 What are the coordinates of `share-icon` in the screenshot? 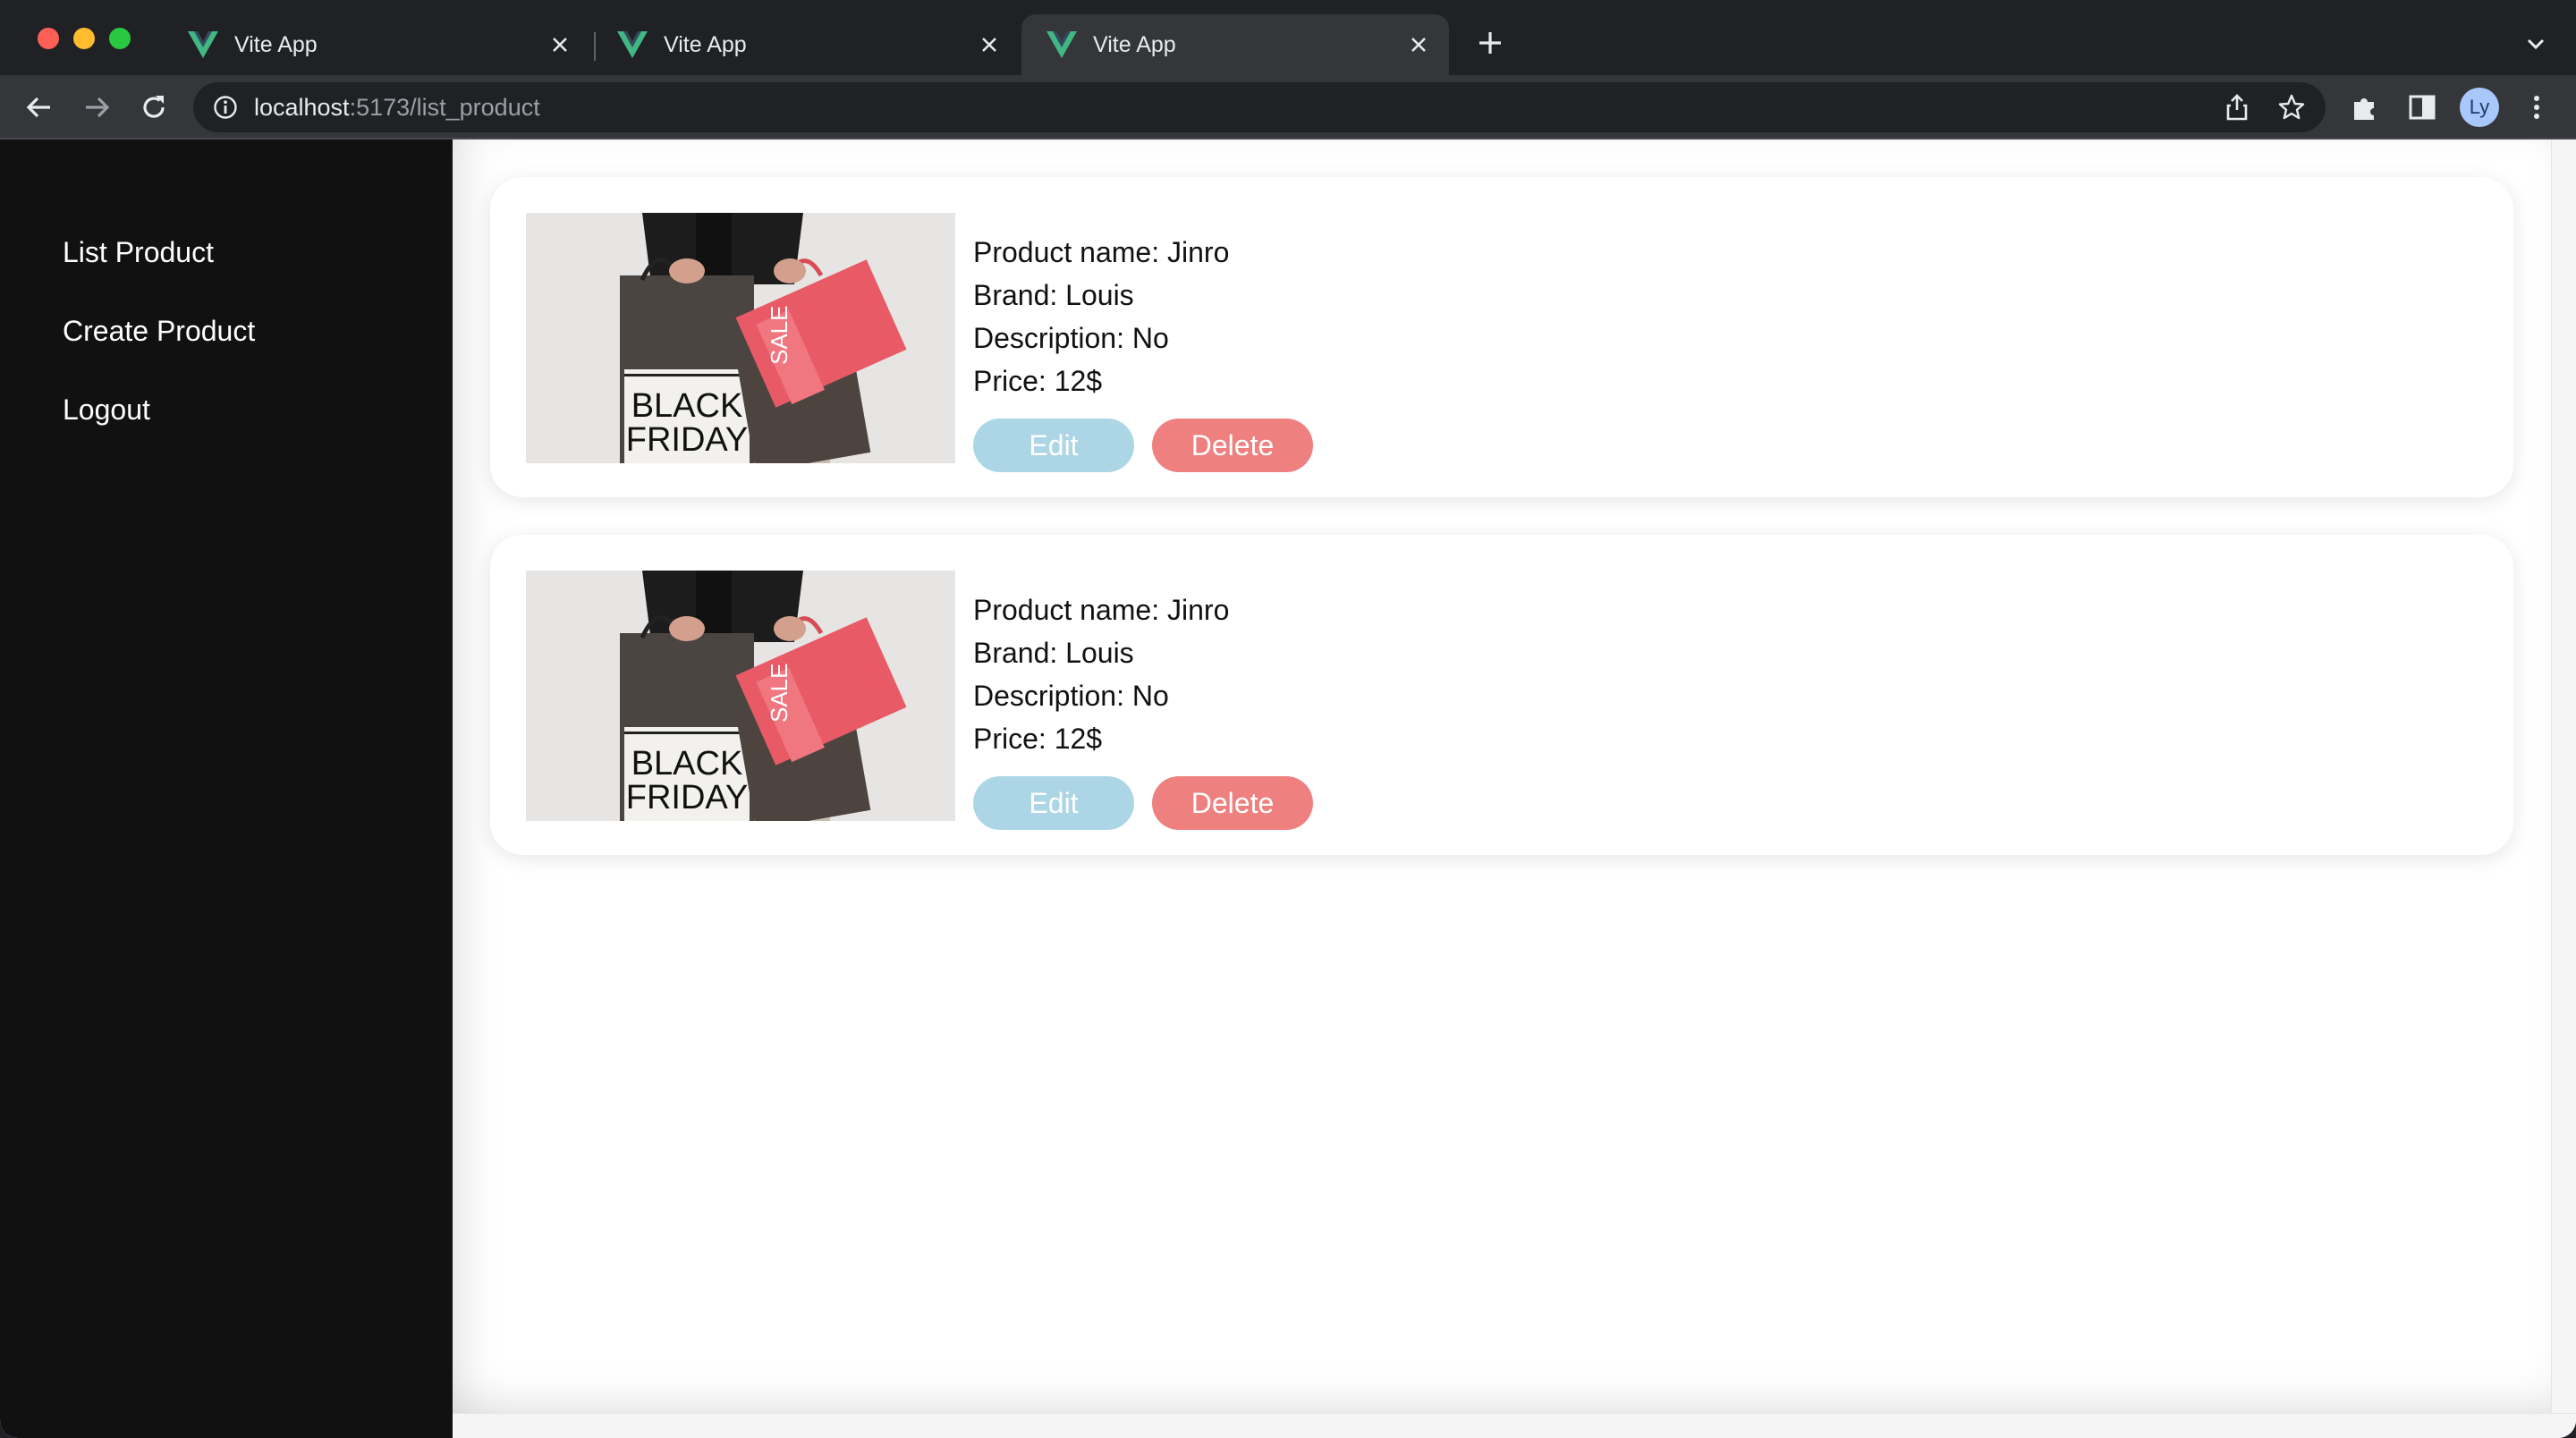 It's located at (2237, 107).